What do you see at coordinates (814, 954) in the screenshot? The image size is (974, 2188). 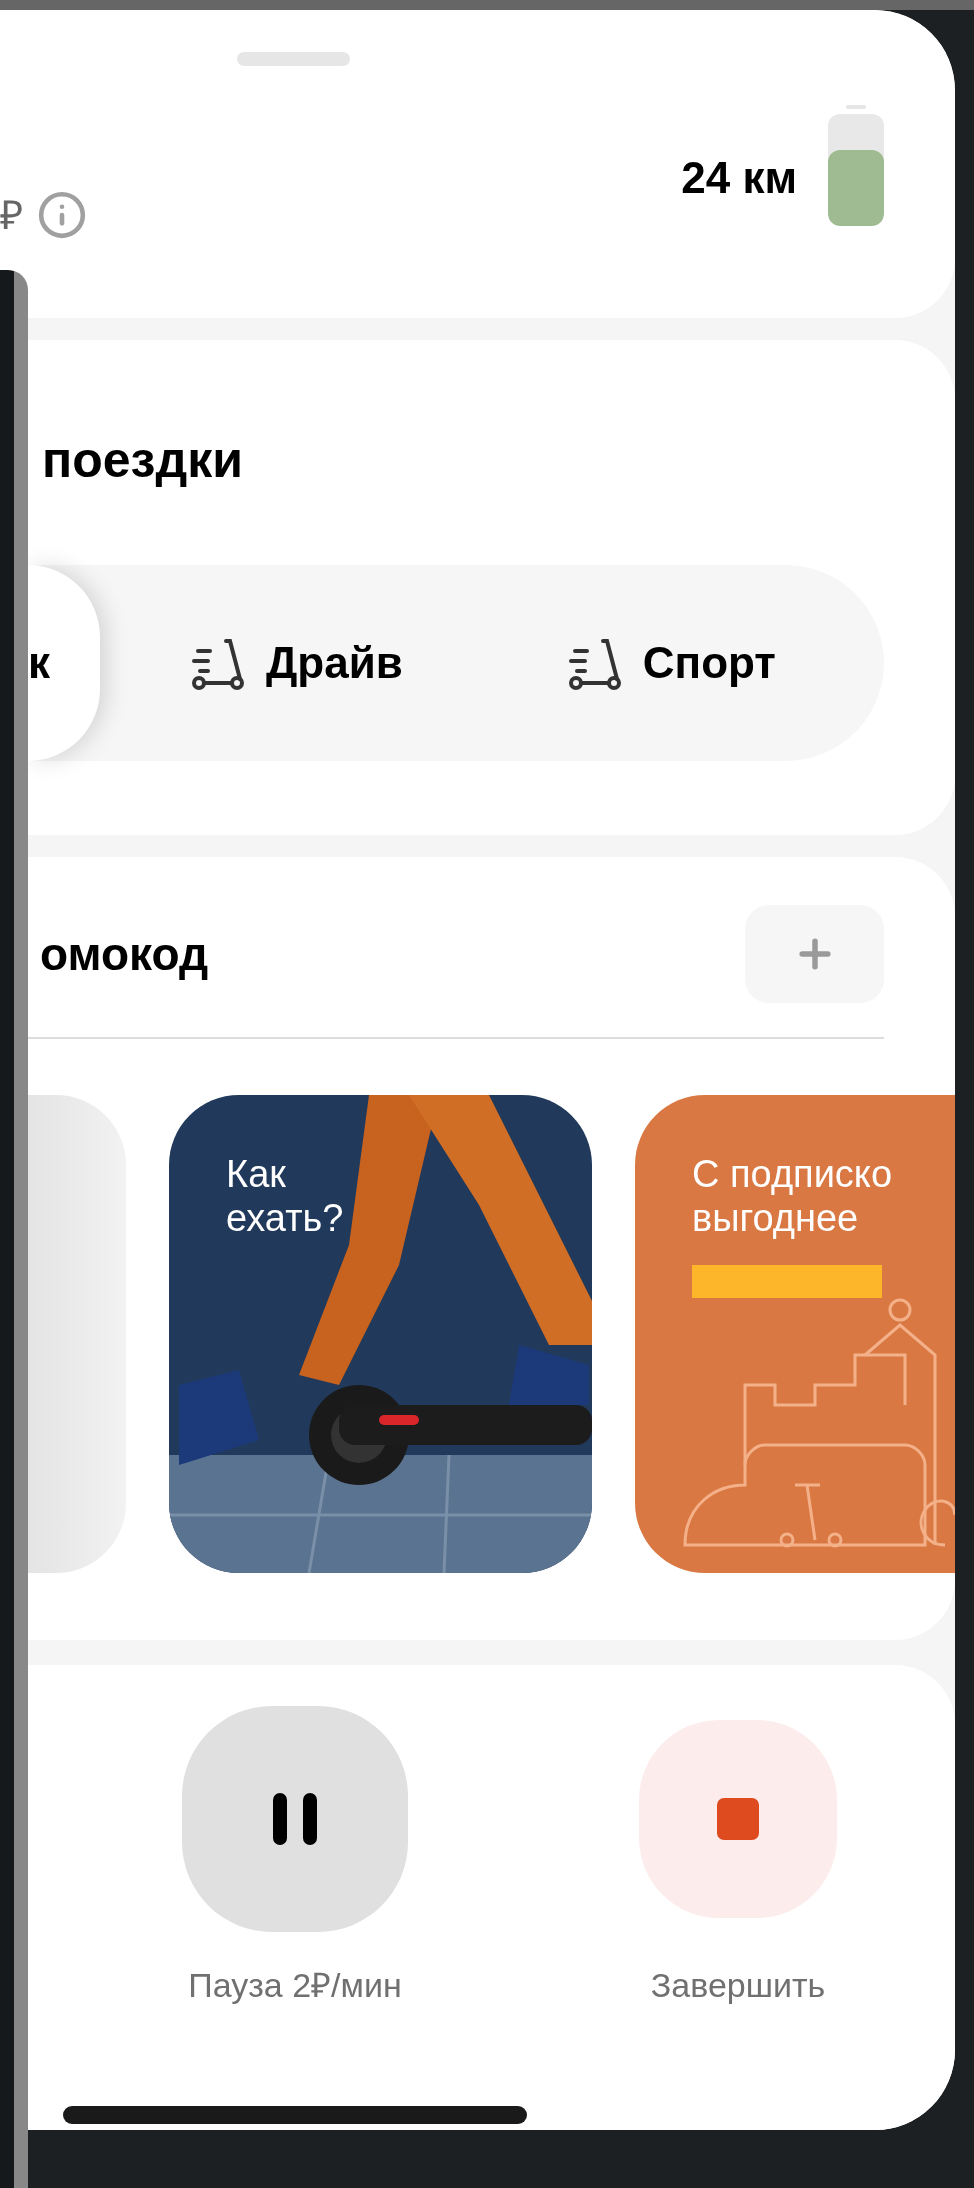 I see `add-promo-button` at bounding box center [814, 954].